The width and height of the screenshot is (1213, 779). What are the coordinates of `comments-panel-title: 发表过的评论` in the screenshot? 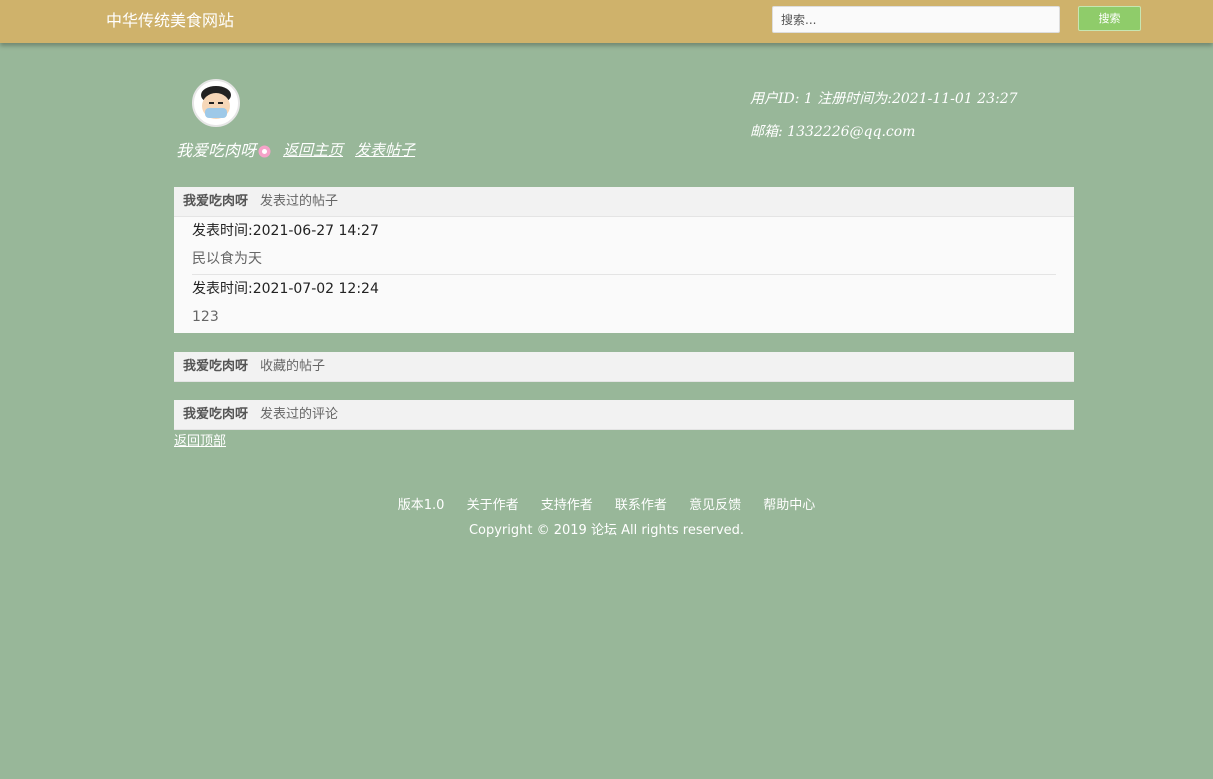 It's located at (299, 414).